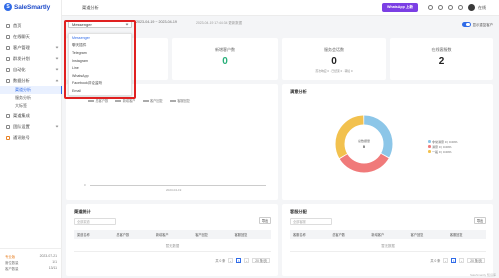 Image resolution: width=499 pixels, height=278 pixels. I want to click on legend-swatch, so click(118, 100).